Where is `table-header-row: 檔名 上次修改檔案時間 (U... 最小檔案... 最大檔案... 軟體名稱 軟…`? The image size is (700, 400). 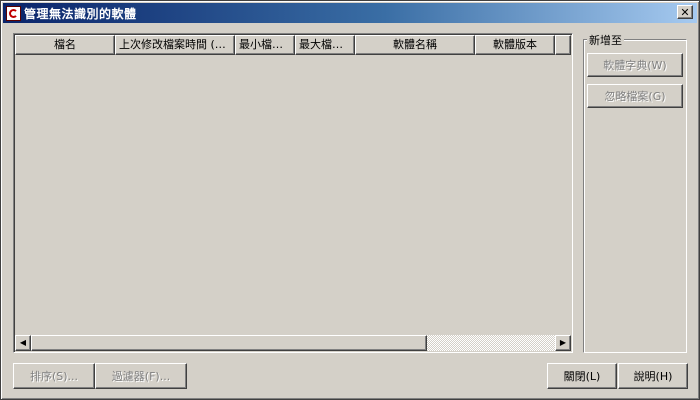 table-header-row: 檔名 上次修改檔案時間 (U... 最小檔案... 最大檔案... 軟體名稱 軟… is located at coordinates (293, 45).